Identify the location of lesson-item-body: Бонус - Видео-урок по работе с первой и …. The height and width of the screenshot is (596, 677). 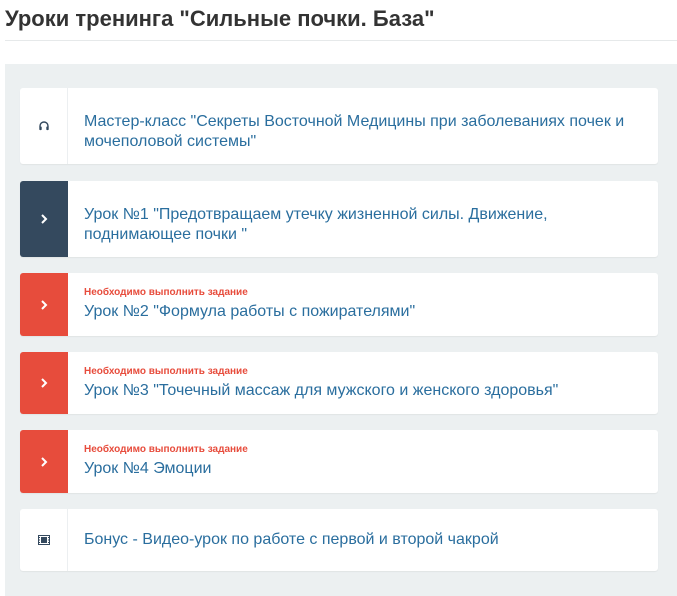
(363, 540).